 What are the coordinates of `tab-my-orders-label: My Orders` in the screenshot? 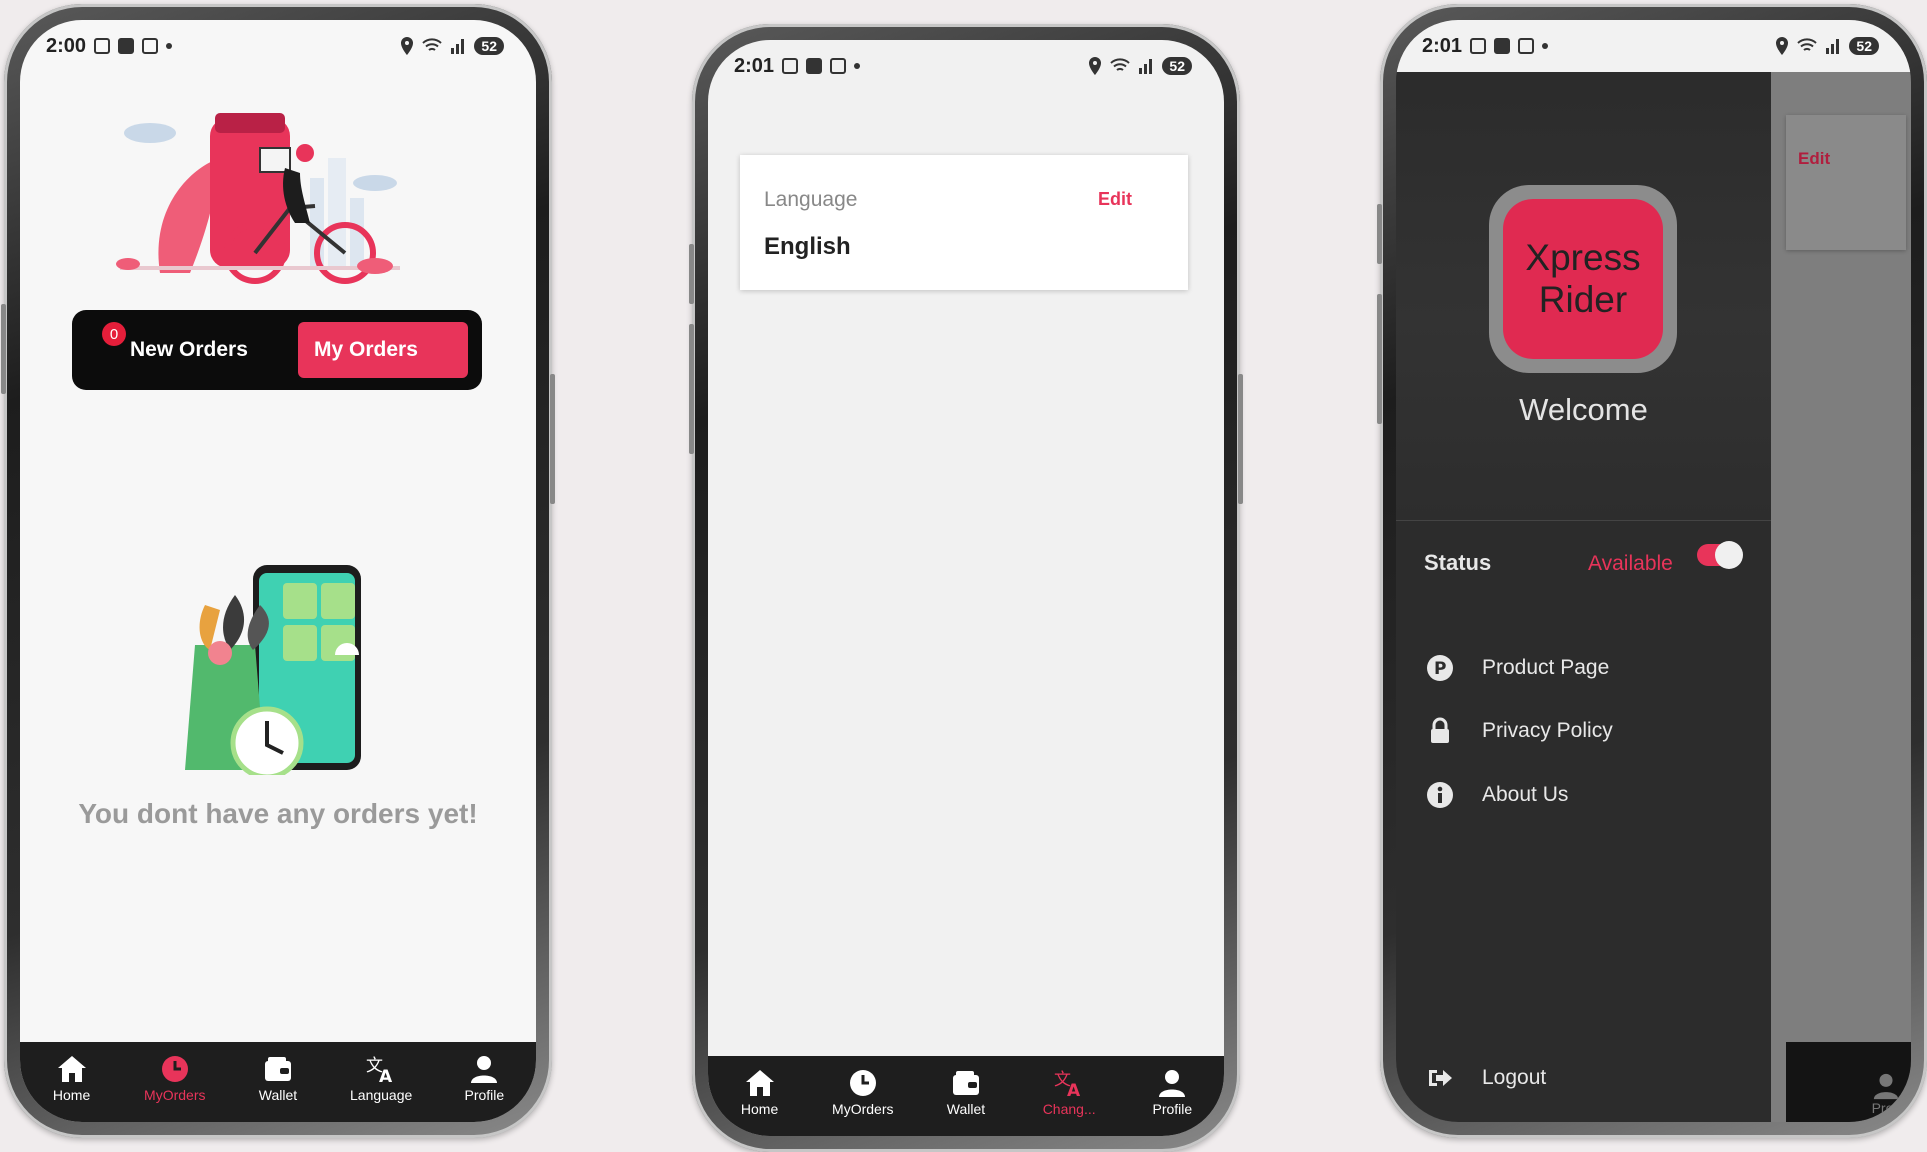 It's located at (366, 349).